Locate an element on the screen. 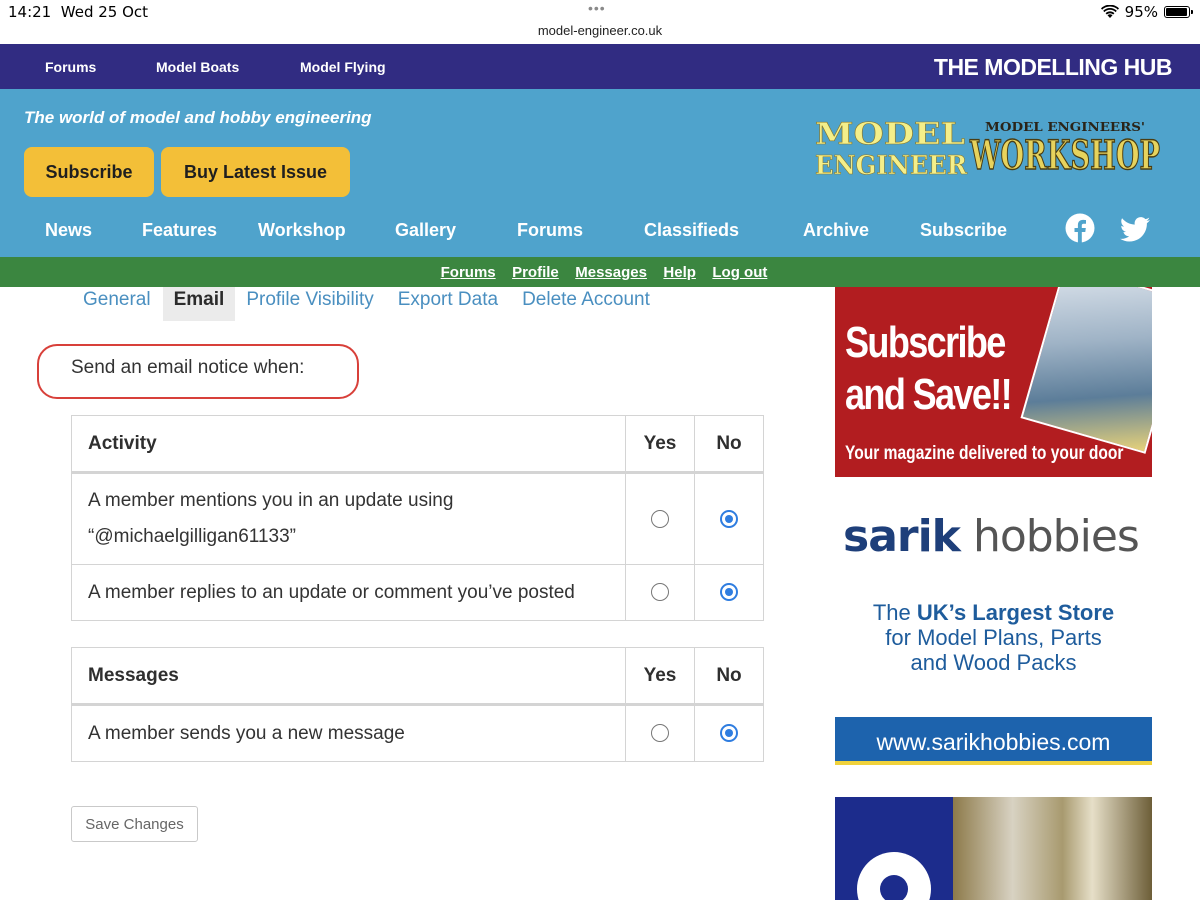 The width and height of the screenshot is (1200, 900). activity-header: Activity is located at coordinates (348, 444).